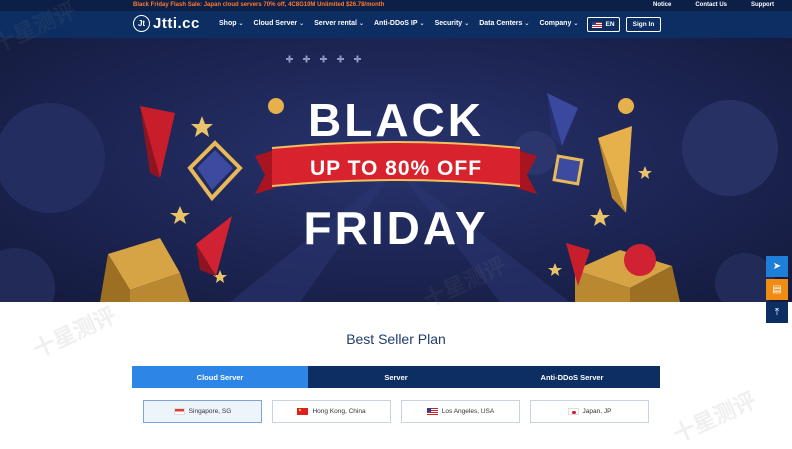  I want to click on japan-flag-icon, so click(573, 411).